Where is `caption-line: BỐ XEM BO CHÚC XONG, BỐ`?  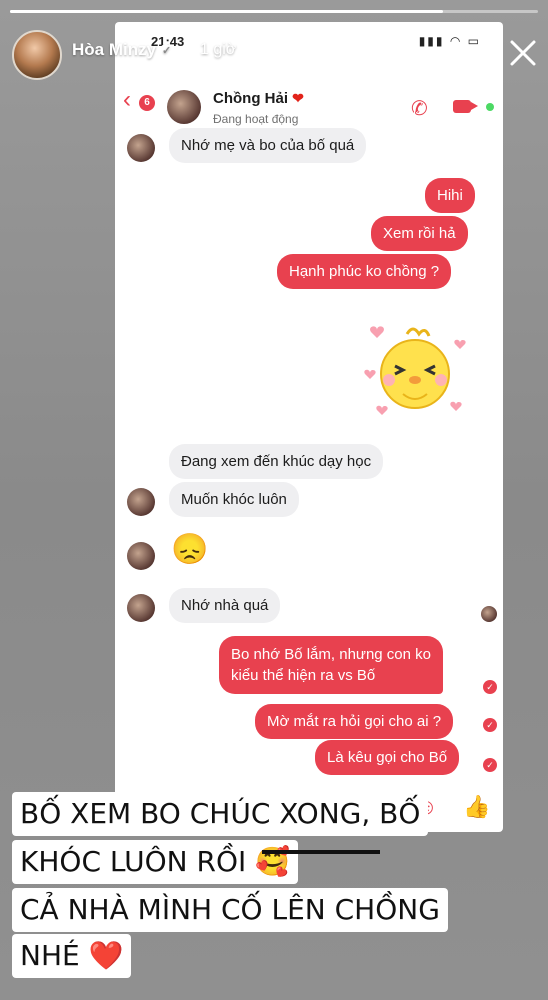
caption-line: BỐ XEM BO CHÚC XONG, BỐ is located at coordinates (220, 814).